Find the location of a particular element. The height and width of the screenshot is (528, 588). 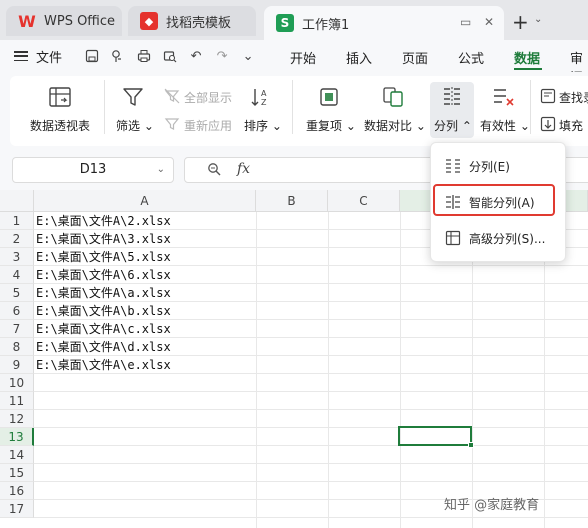

row-header: 5 is located at coordinates (17, 293).